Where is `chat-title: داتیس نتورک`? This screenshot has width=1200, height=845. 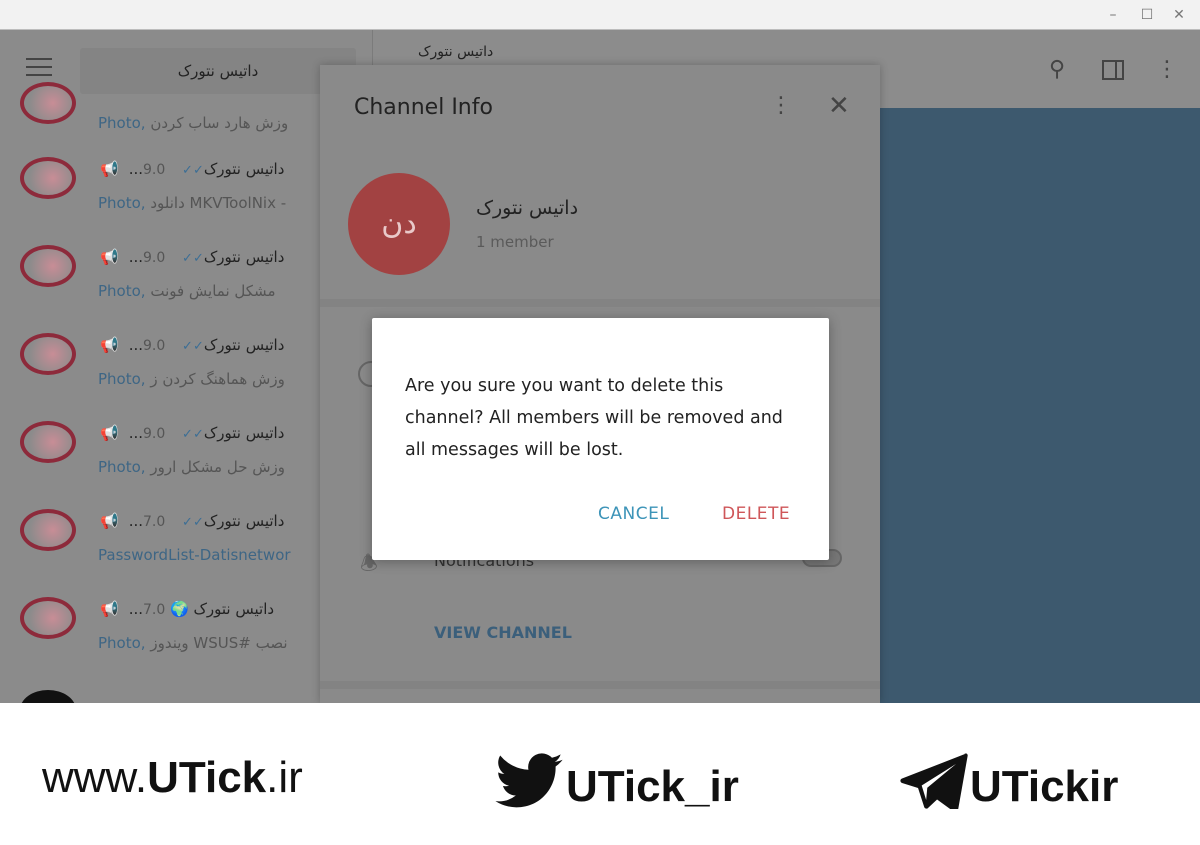 chat-title: داتیس نتورک is located at coordinates (456, 52).